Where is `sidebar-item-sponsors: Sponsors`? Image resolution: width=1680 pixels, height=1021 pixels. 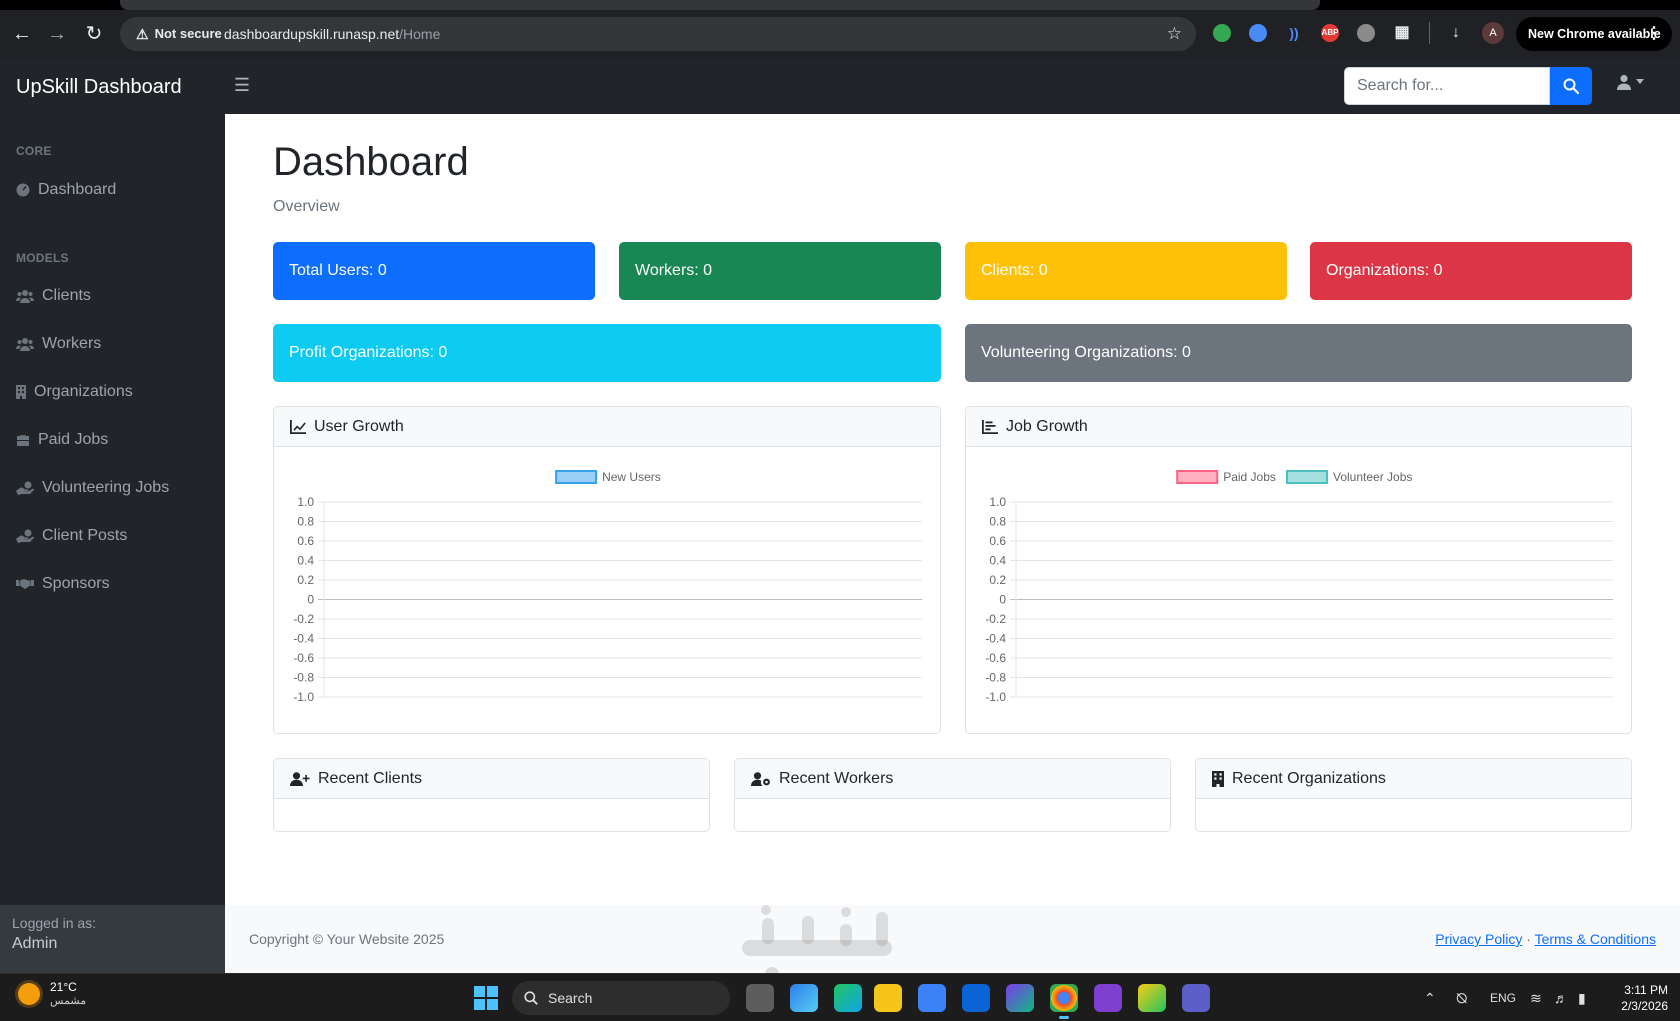 sidebar-item-sponsors: Sponsors is located at coordinates (63, 584).